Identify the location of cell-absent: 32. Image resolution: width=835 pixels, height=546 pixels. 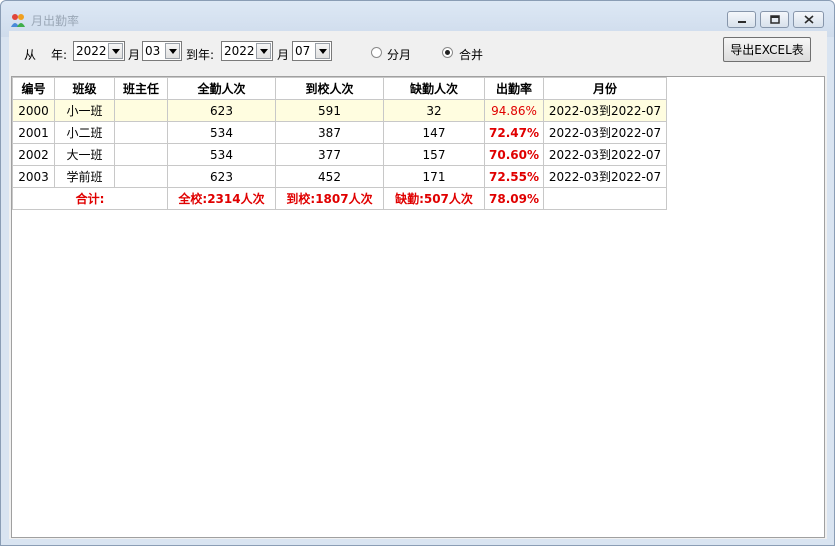
(434, 110).